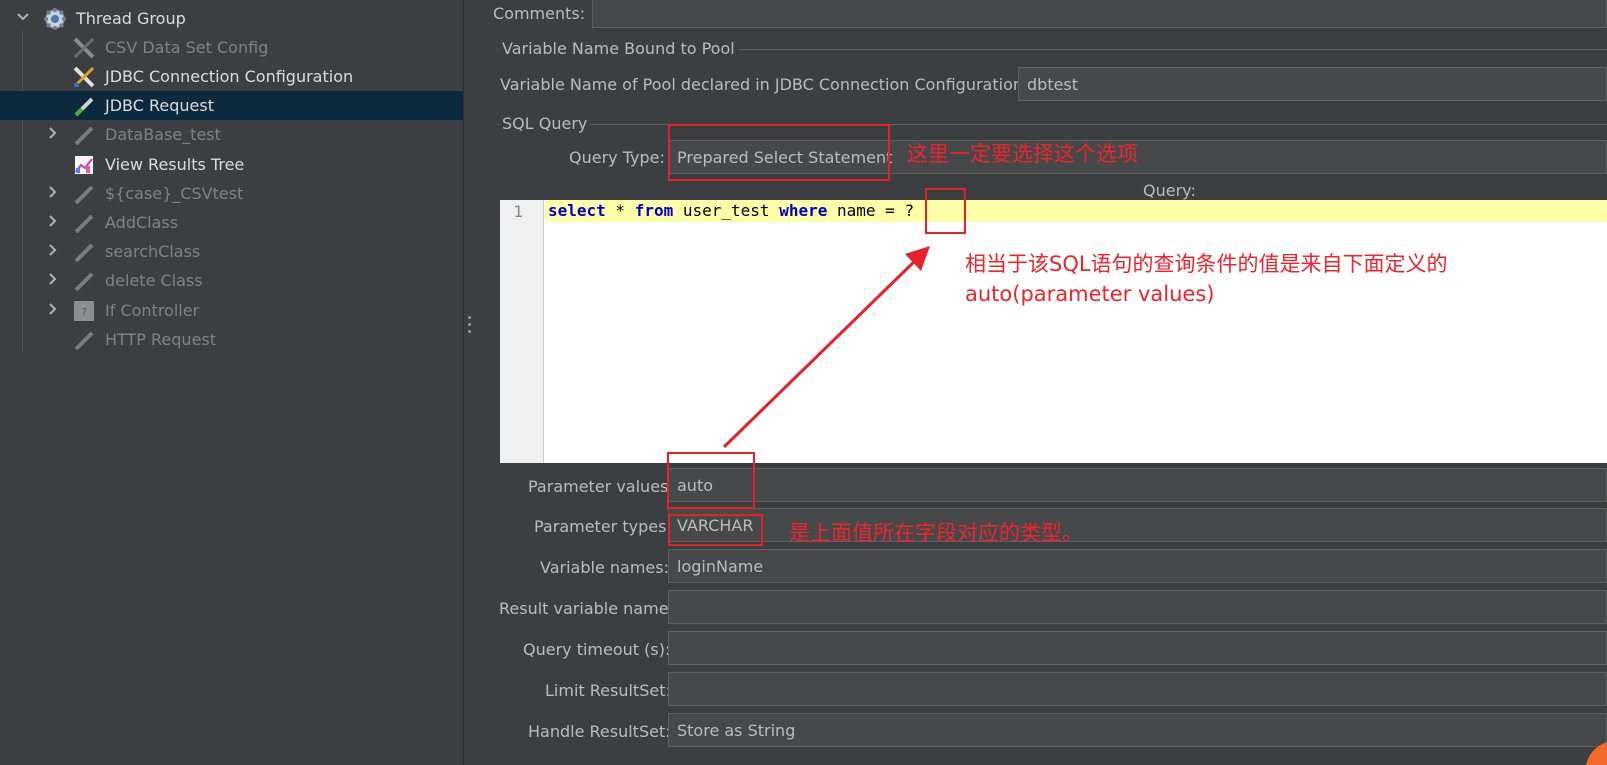 Image resolution: width=1607 pixels, height=765 pixels. I want to click on sql-code-line: select * from user_test where name = ?, so click(731, 210).